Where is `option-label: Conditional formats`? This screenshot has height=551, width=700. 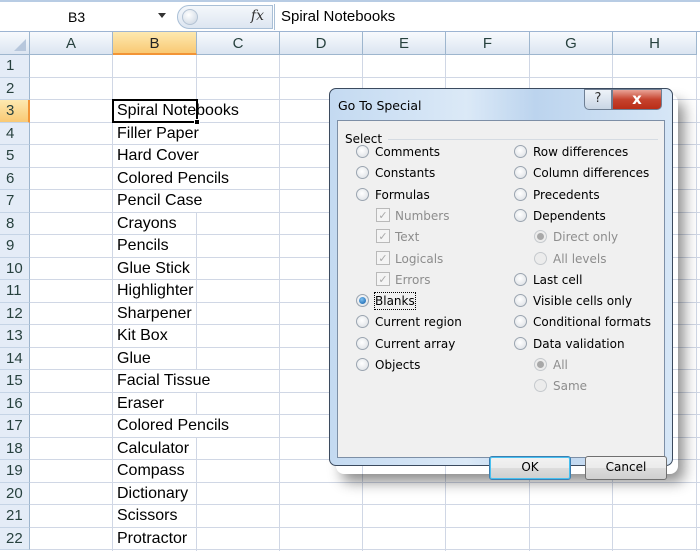 option-label: Conditional formats is located at coordinates (592, 322).